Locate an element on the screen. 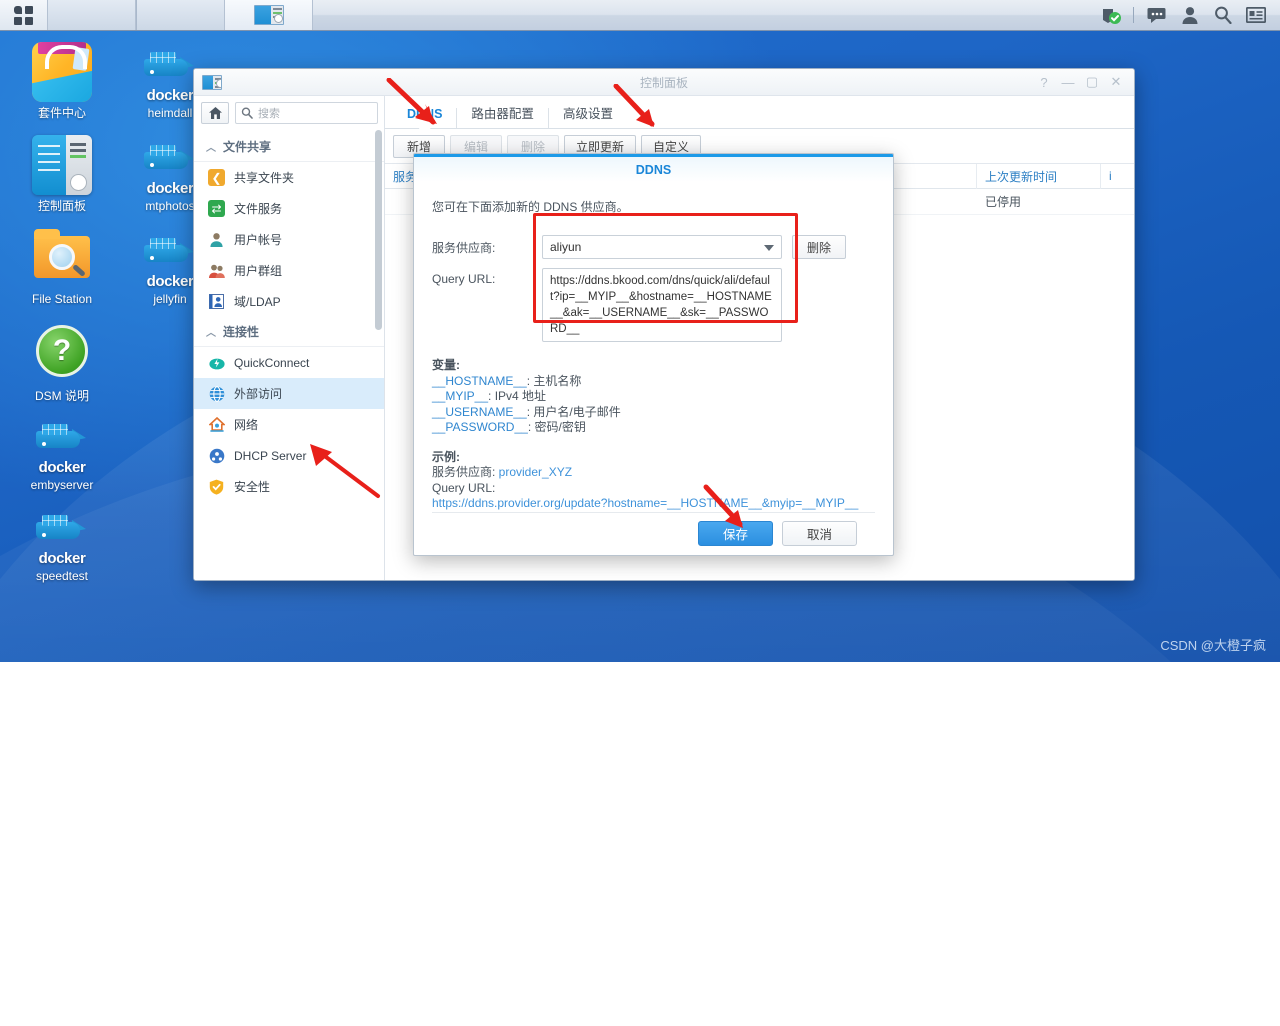  provider-select: aliyun is located at coordinates (662, 247).